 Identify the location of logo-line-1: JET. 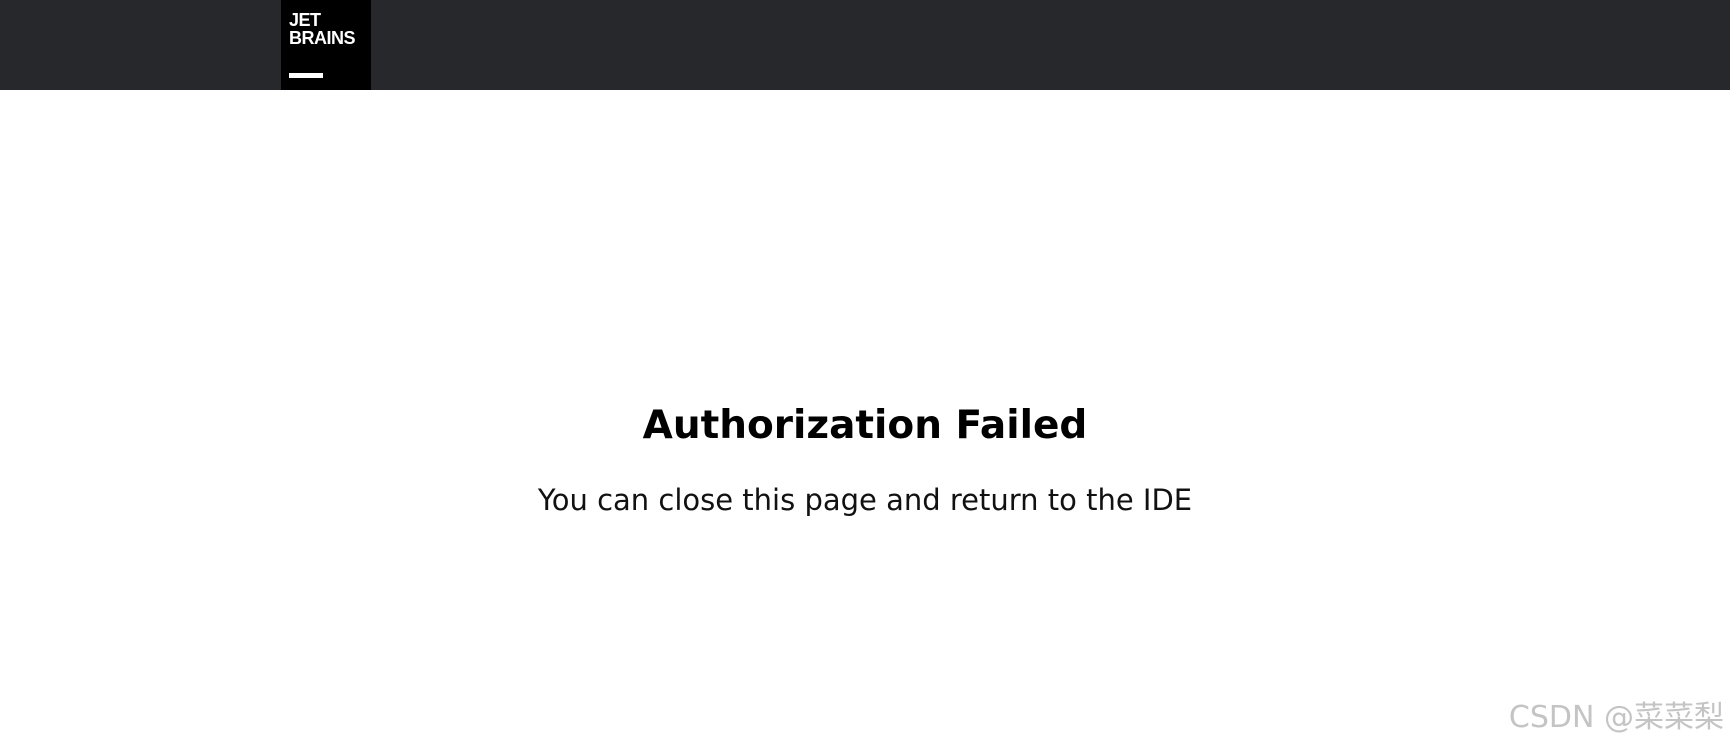
(305, 20).